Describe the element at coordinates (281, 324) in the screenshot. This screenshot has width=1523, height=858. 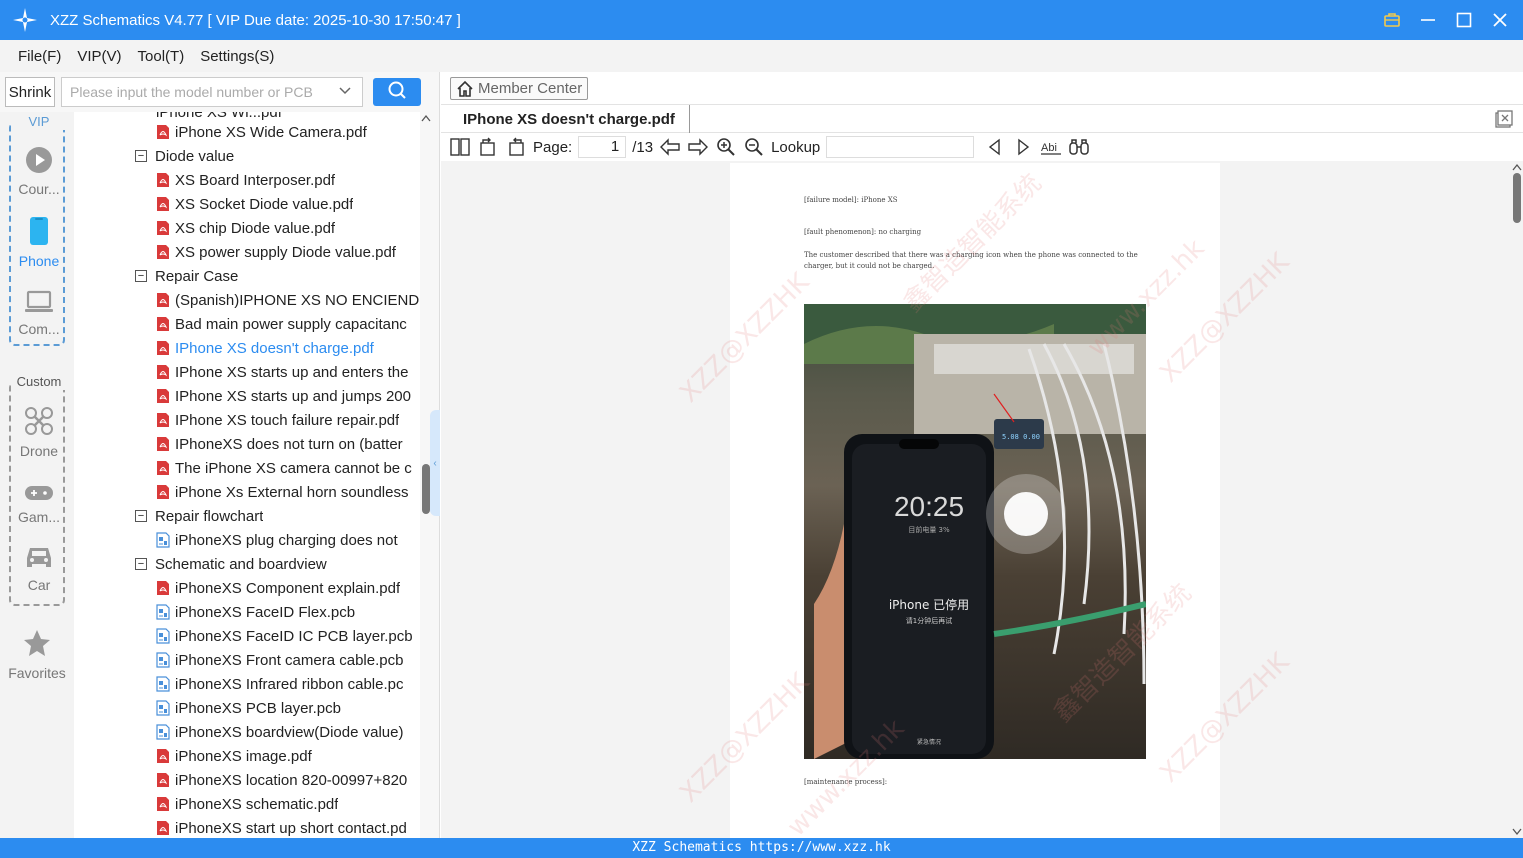
I see `tree-file: Bad main power supply capacitanc` at that location.